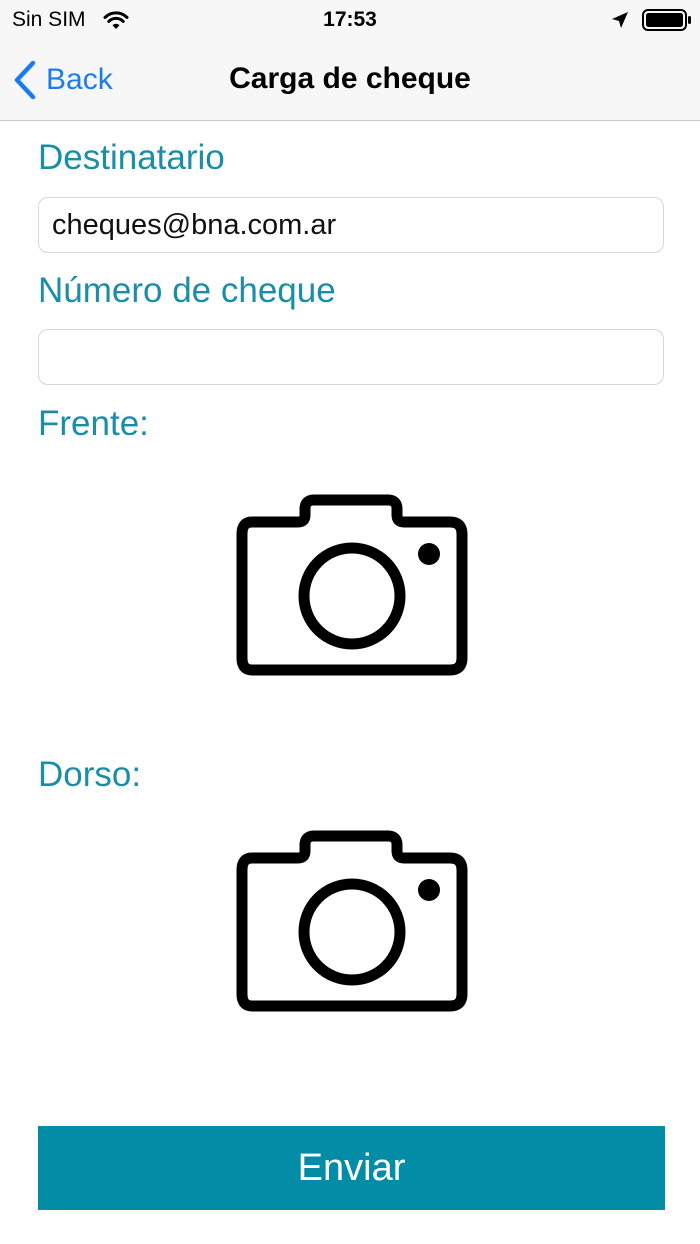 This screenshot has width=700, height=1244. What do you see at coordinates (666, 20) in the screenshot?
I see `battery-icon` at bounding box center [666, 20].